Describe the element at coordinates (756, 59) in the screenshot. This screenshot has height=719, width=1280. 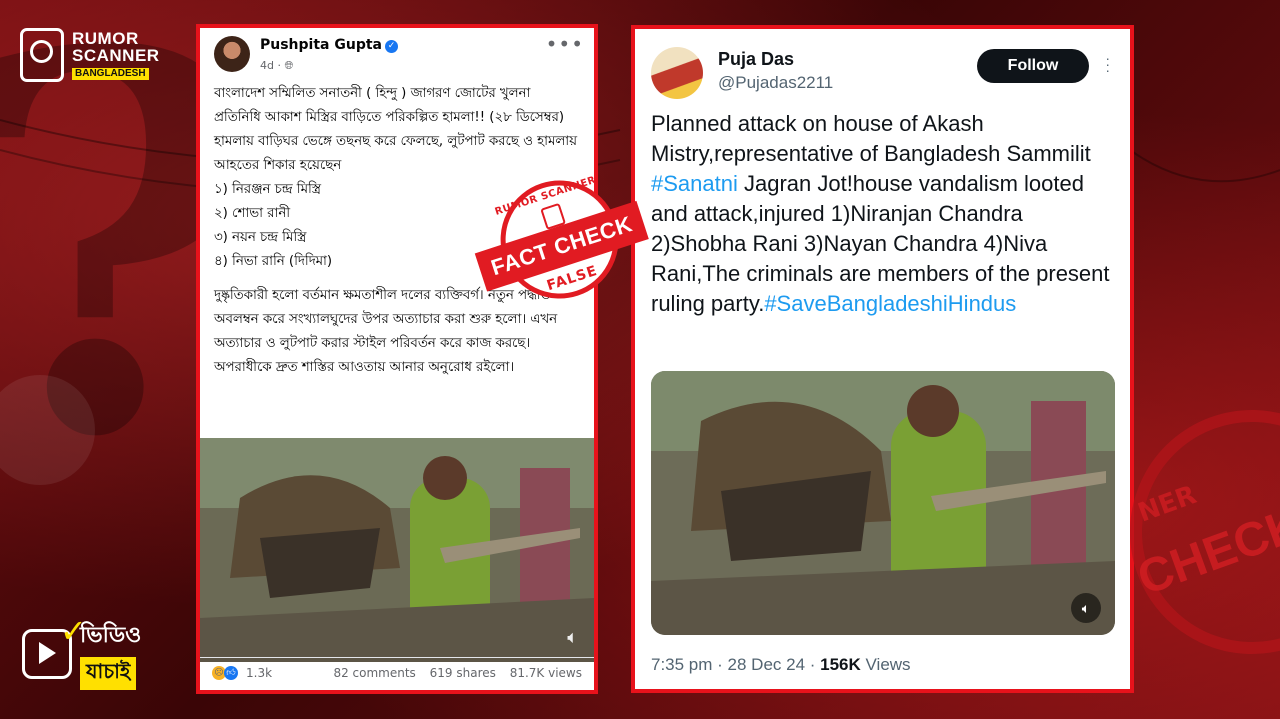
I see `tweet-author-name: Puja Das` at that location.